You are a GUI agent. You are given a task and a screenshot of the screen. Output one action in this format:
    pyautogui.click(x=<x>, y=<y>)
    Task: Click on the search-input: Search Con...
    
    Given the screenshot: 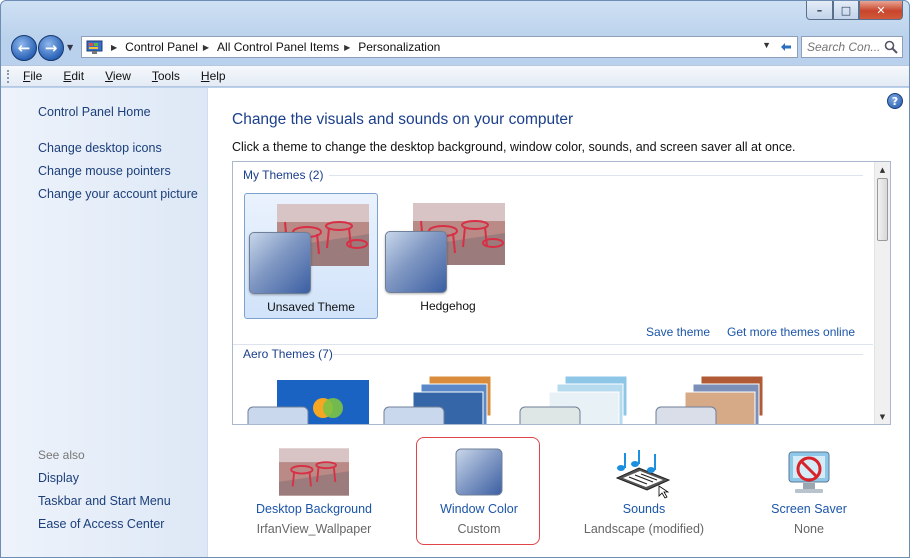 What is the action you would take?
    pyautogui.click(x=852, y=47)
    